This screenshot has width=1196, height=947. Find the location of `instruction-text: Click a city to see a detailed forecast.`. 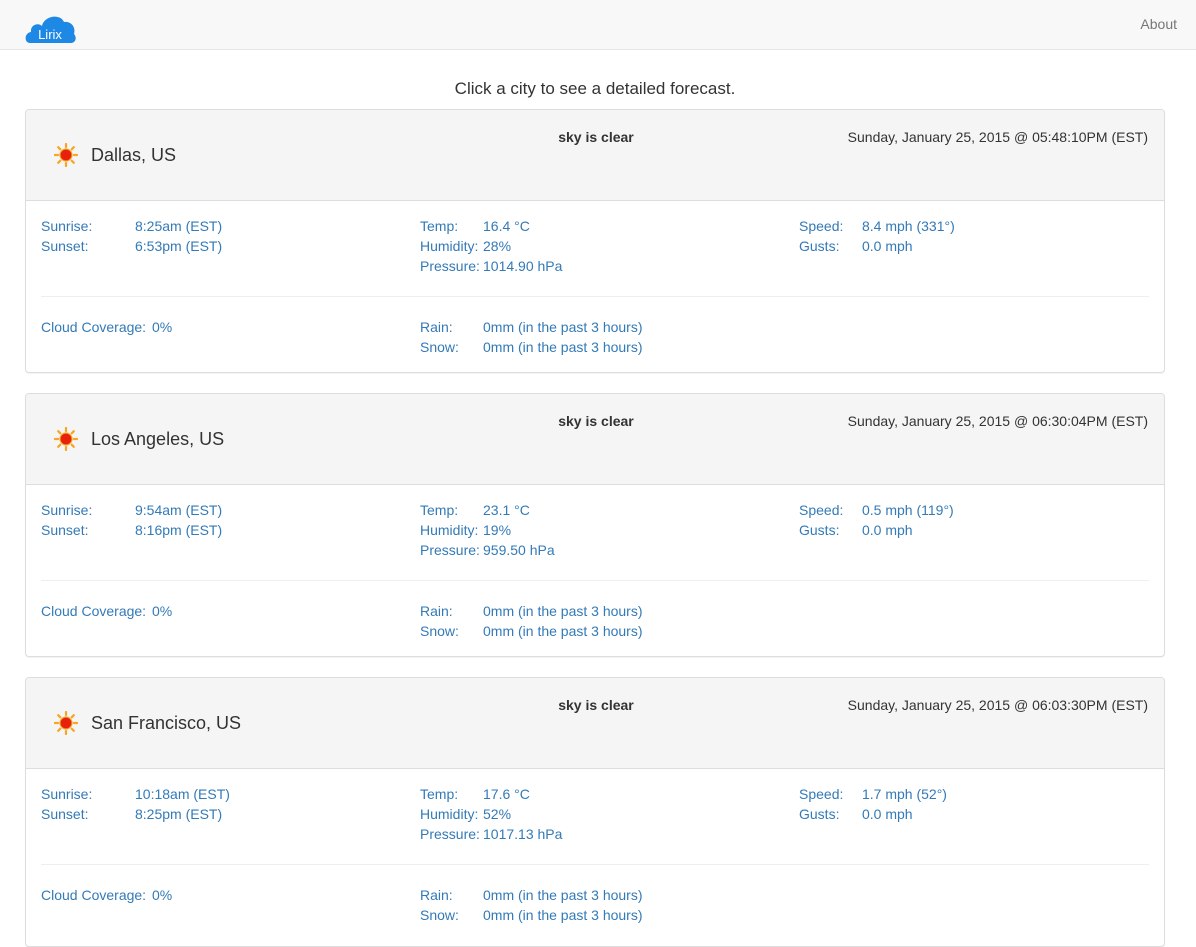

instruction-text: Click a city to see a detailed forecast. is located at coordinates (595, 88).